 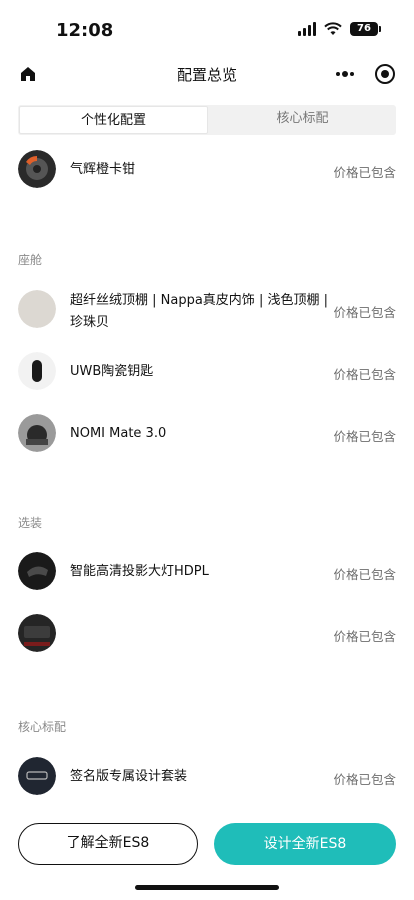 I want to click on list-item: 气辉橙卡钳 价格已包含, so click(x=207, y=170).